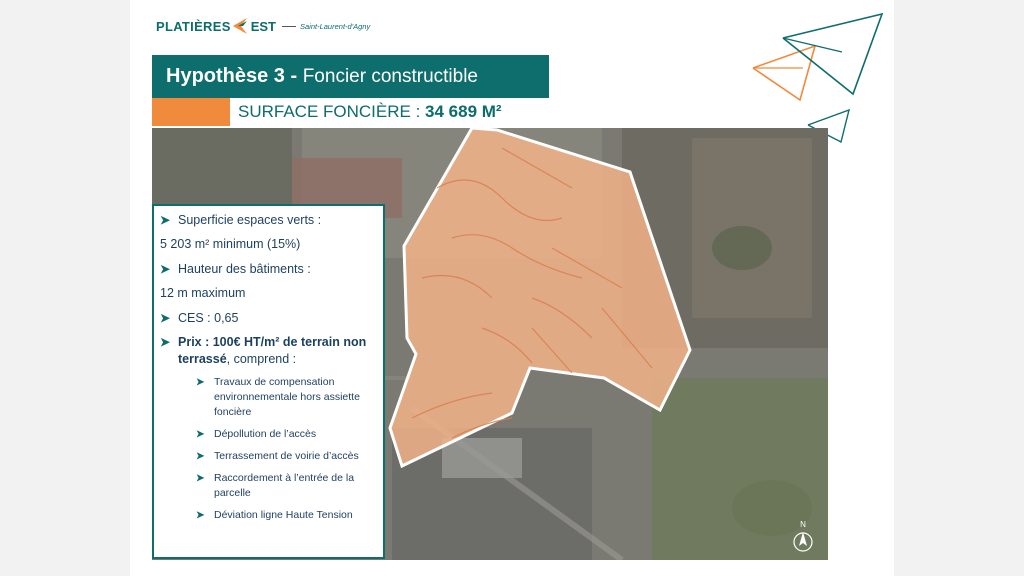 The image size is (1024, 576). What do you see at coordinates (268, 318) in the screenshot?
I see `list-item: ➤ CES : 0,65` at bounding box center [268, 318].